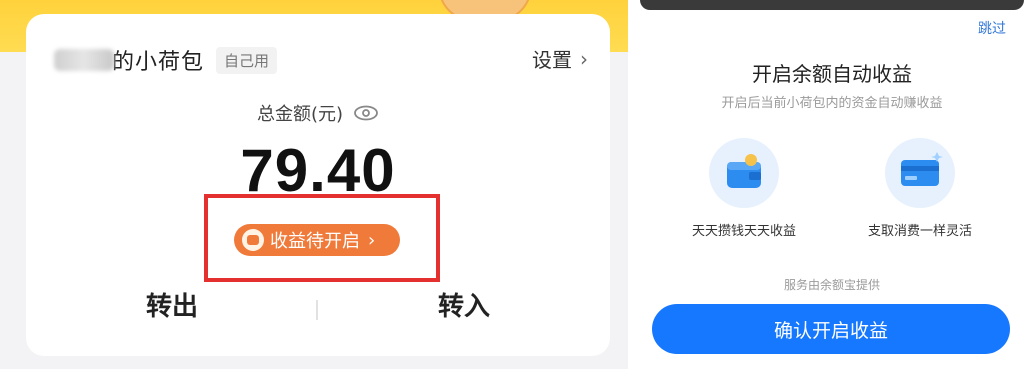 The width and height of the screenshot is (1024, 369). I want to click on earn-status-button: 收益待开启 ›, so click(317, 240).